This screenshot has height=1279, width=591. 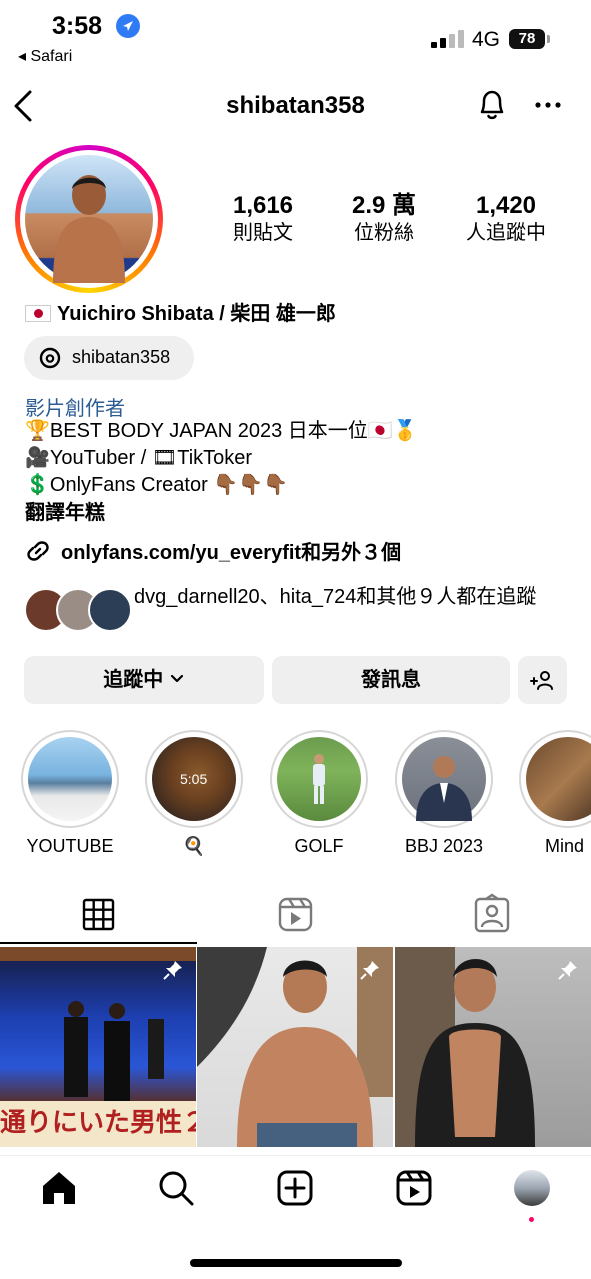 What do you see at coordinates (548, 105) in the screenshot?
I see `more-options-icon` at bounding box center [548, 105].